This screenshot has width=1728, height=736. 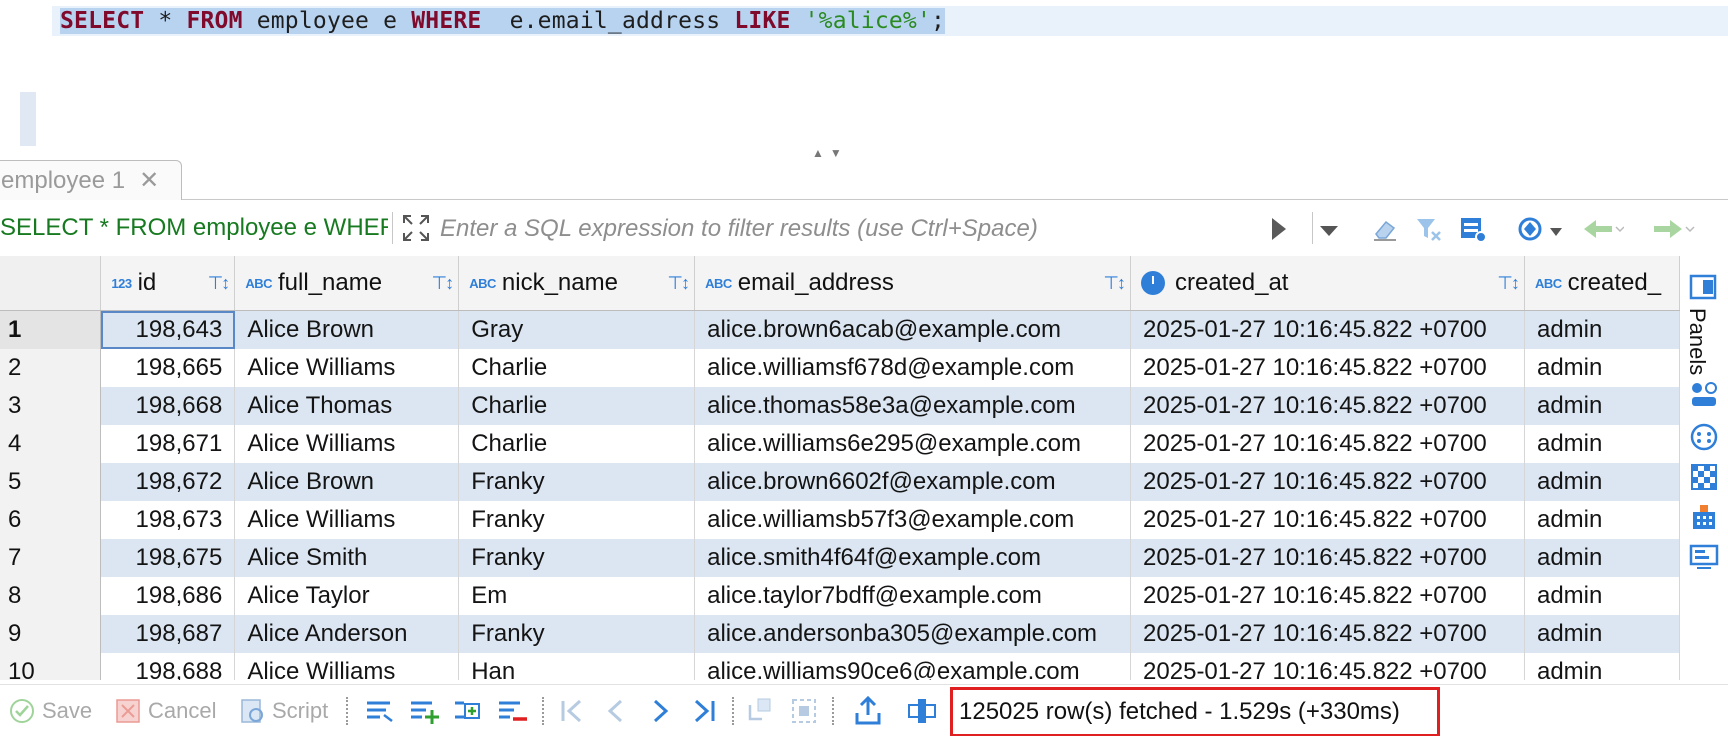 I want to click on cell-email-address: alice.andersonba305@example.com, so click(x=913, y=633).